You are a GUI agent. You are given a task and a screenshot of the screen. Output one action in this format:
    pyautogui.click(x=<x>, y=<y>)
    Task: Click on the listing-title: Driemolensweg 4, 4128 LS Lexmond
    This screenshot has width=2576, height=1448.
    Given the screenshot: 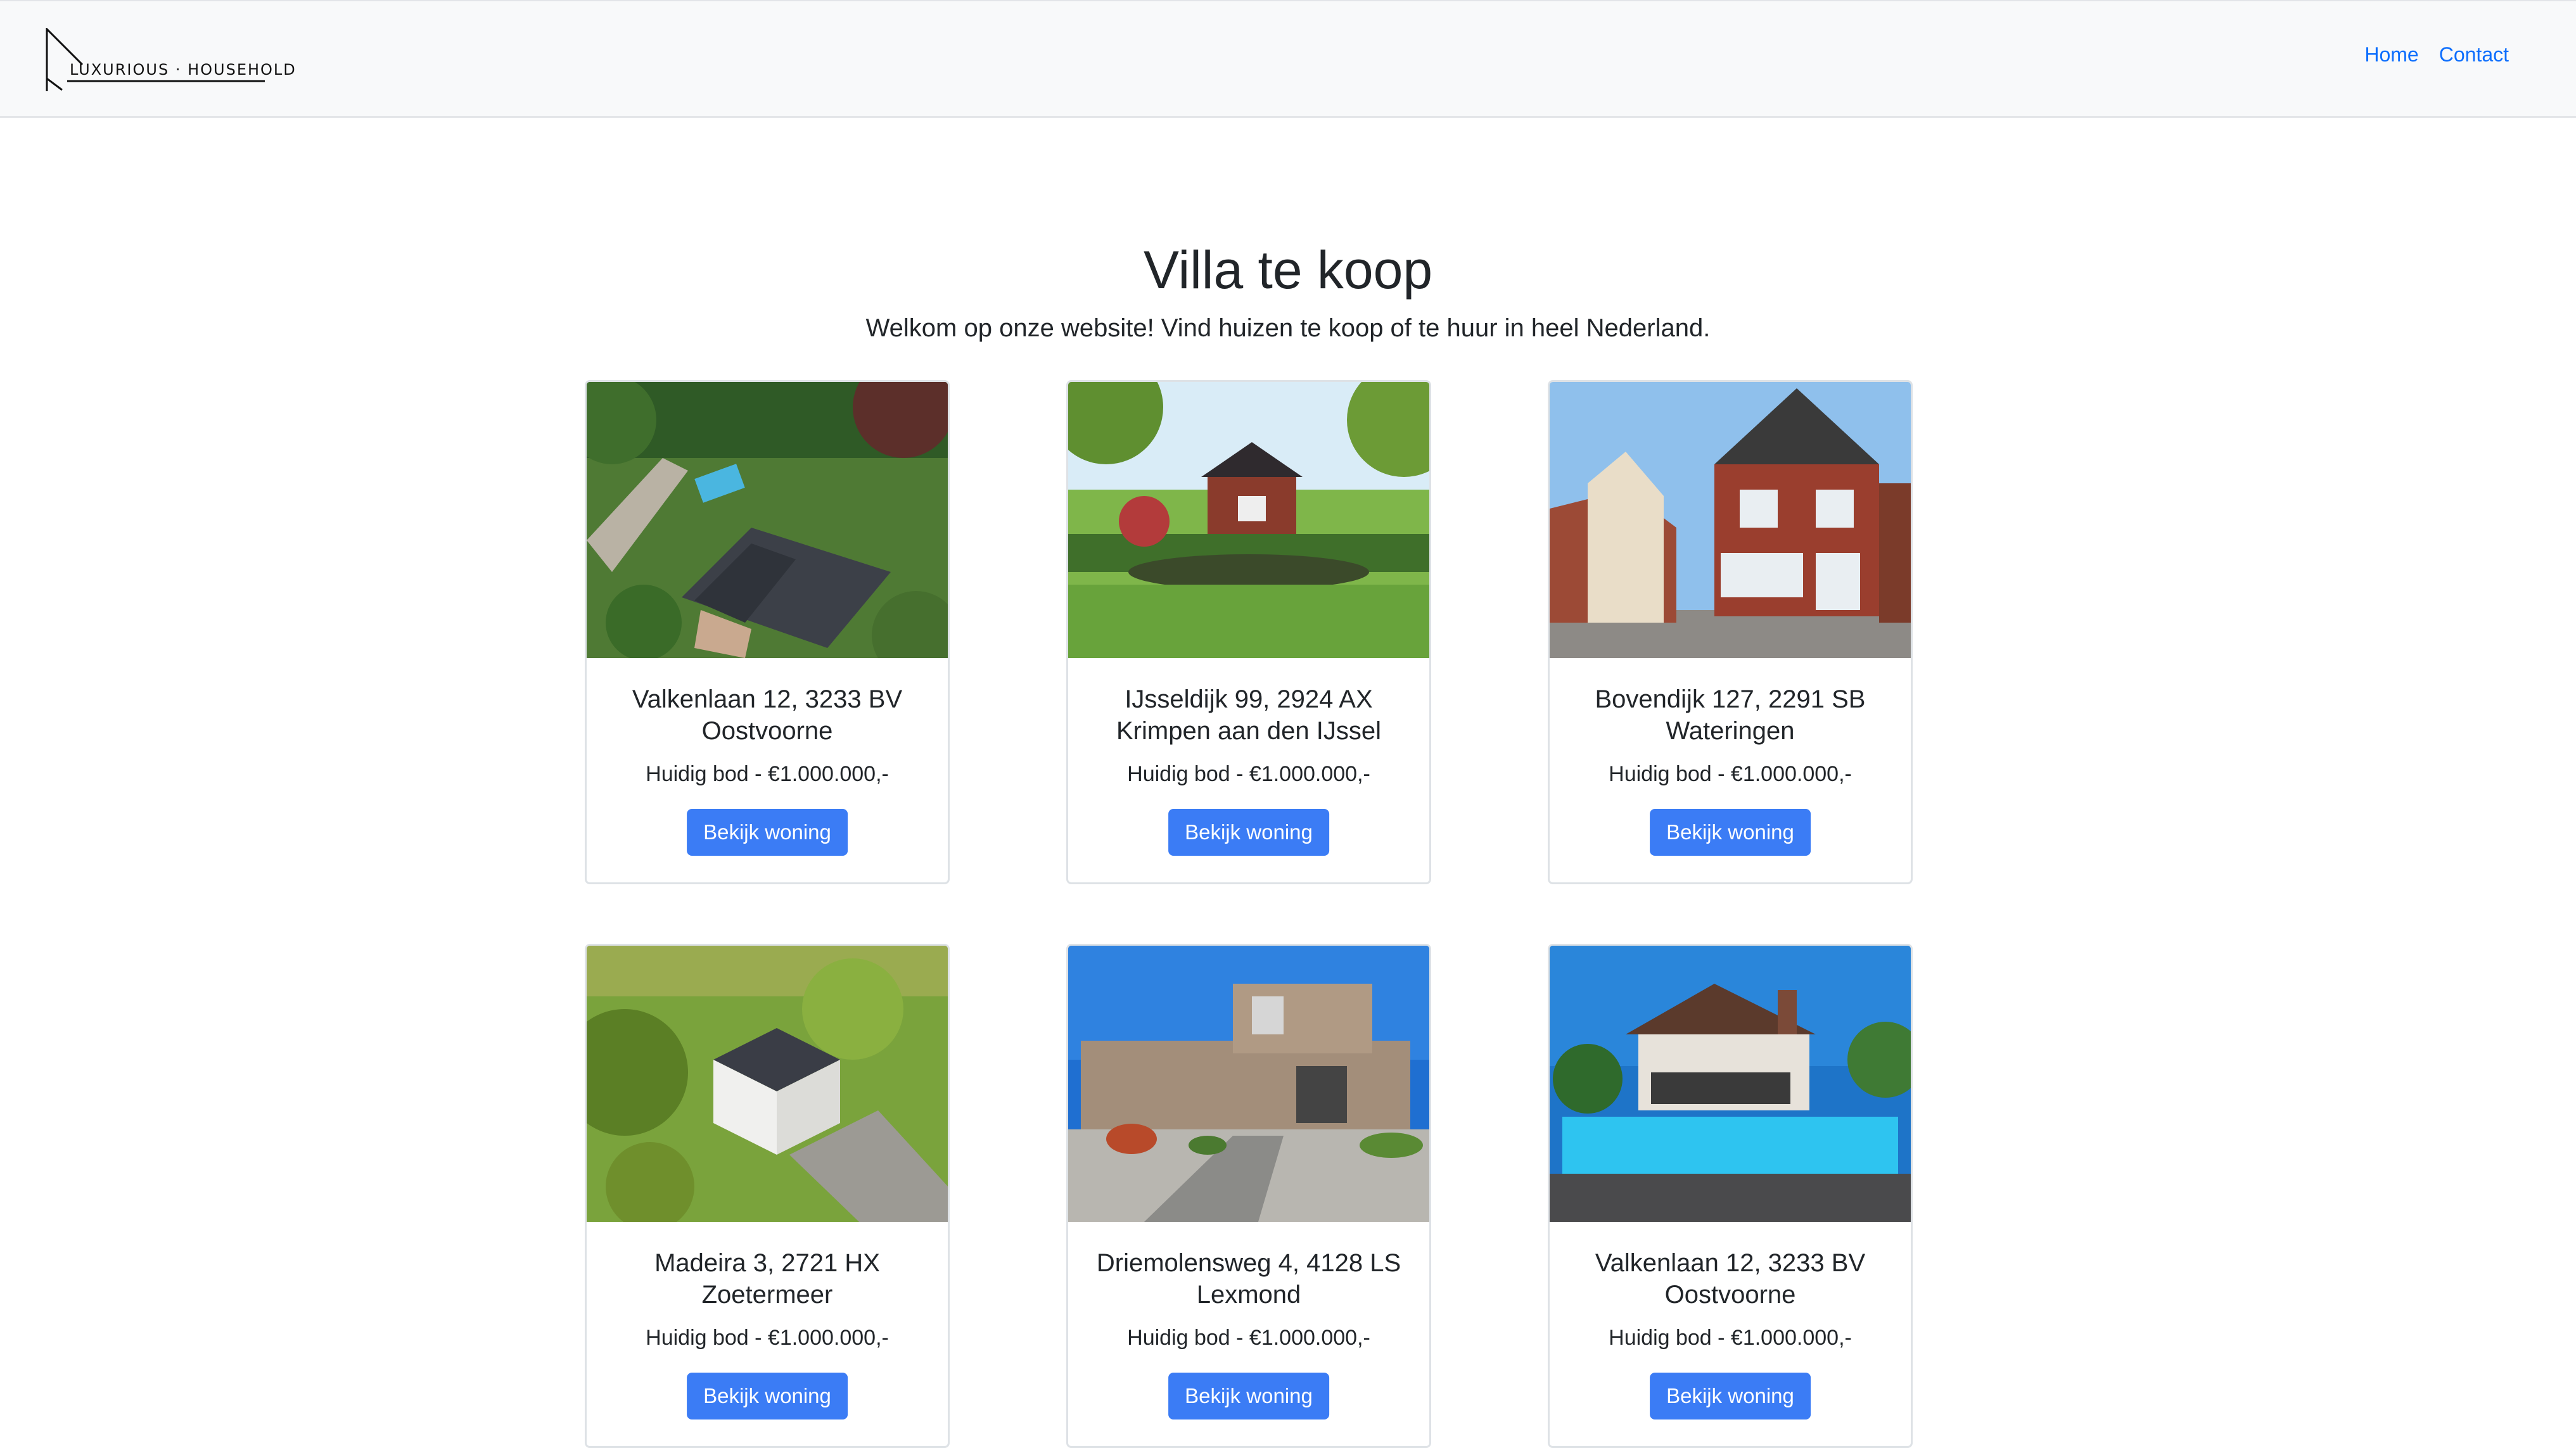 What is the action you would take?
    pyautogui.click(x=1249, y=1279)
    